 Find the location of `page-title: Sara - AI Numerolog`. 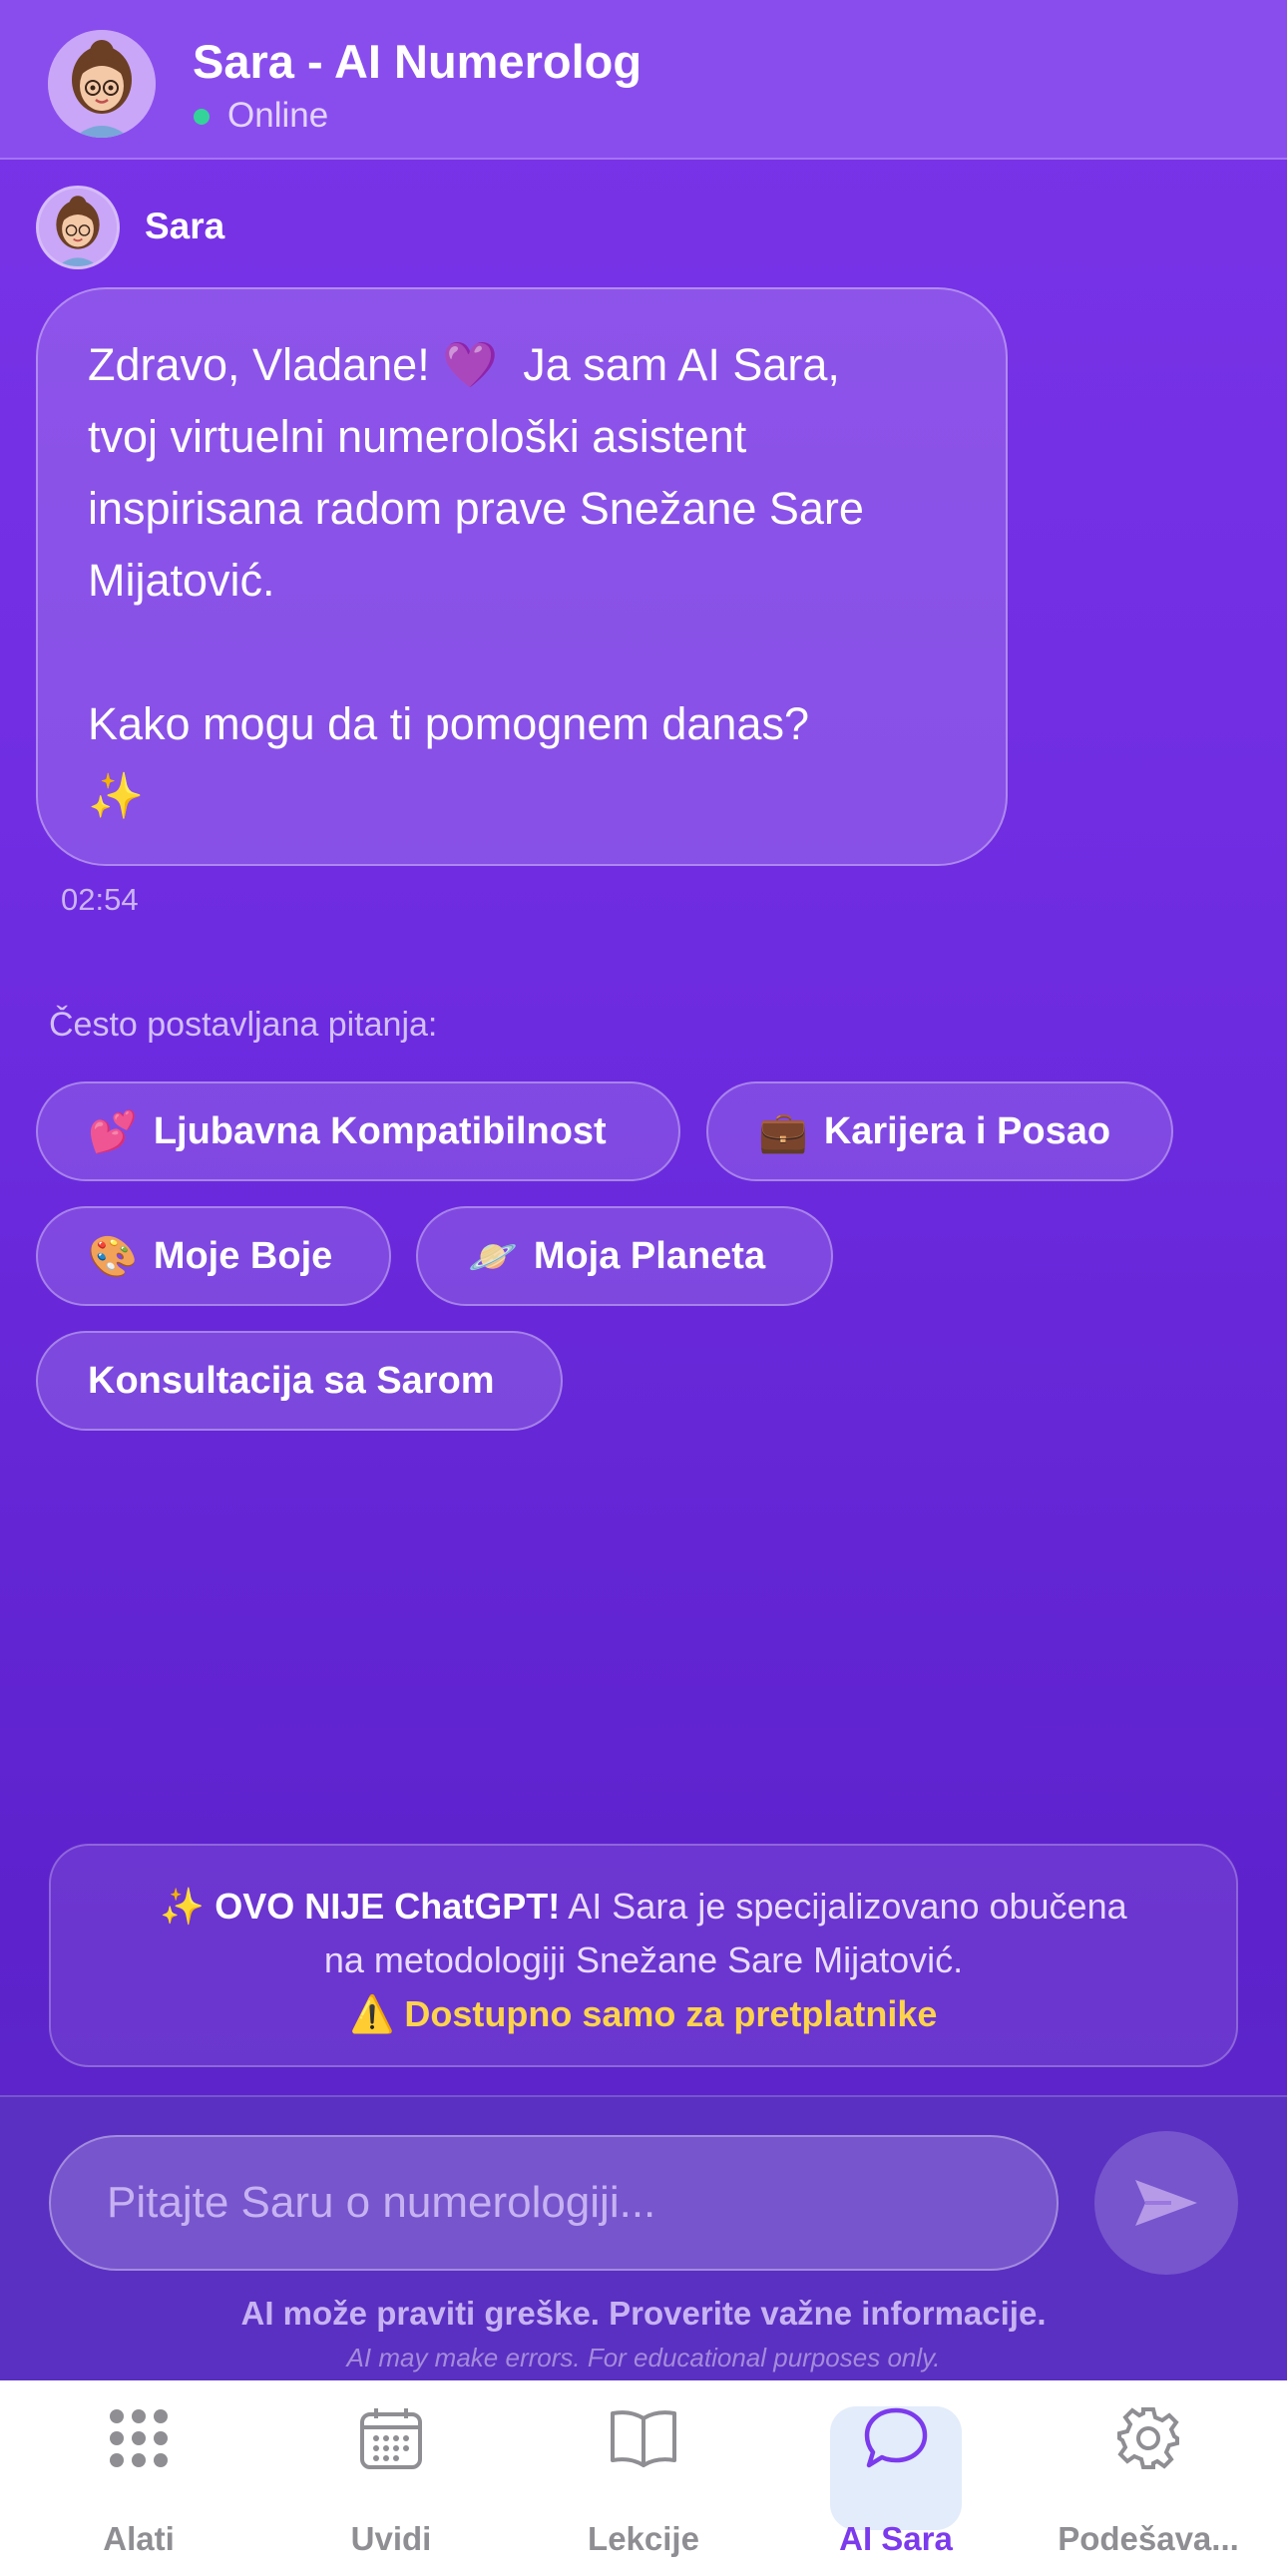

page-title: Sara - AI Numerolog is located at coordinates (418, 61).